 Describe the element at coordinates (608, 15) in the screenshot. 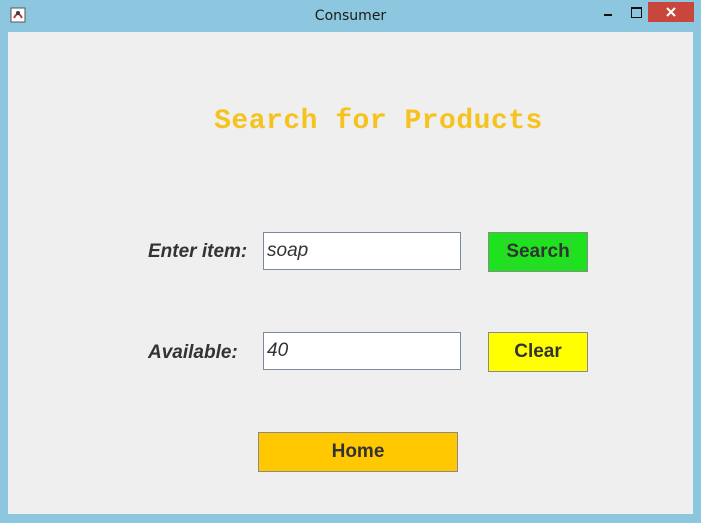

I see `minimize-icon` at that location.